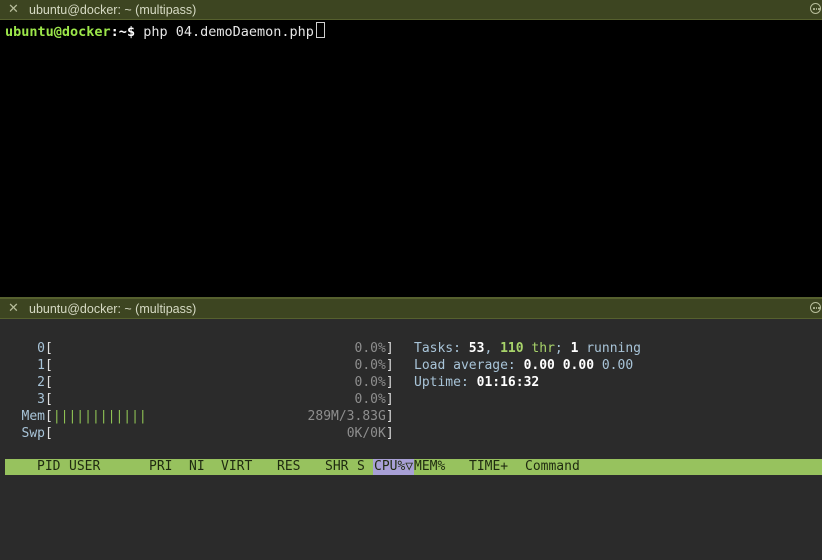 The image size is (822, 560). What do you see at coordinates (215, 399) in the screenshot?
I see `cpu-meter-3: 3[0.0%]` at bounding box center [215, 399].